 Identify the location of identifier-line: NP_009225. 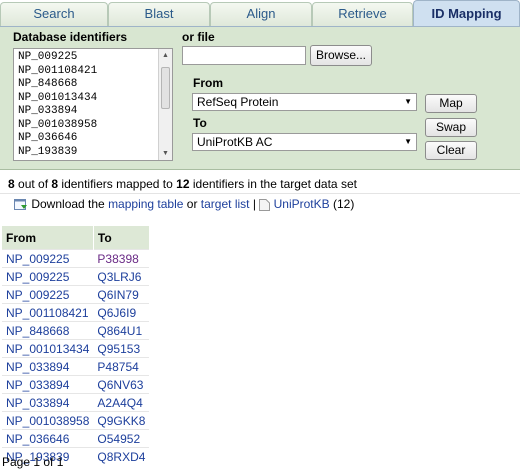
(48, 57).